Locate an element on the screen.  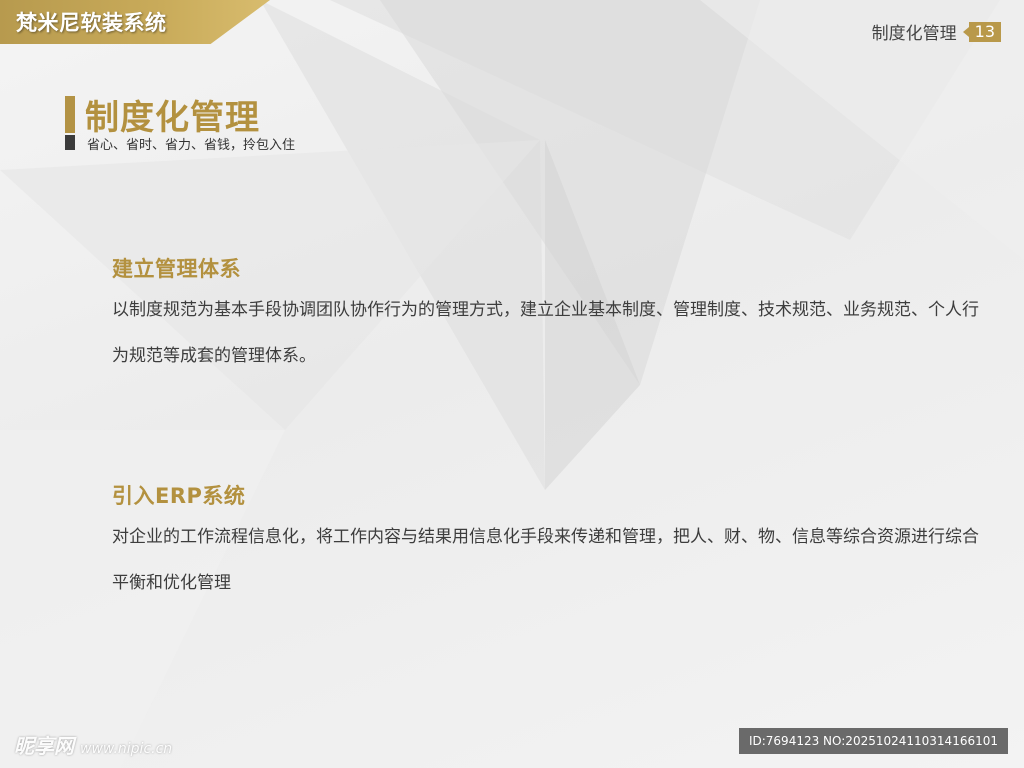
page-title: 制度化管理 is located at coordinates (172, 118).